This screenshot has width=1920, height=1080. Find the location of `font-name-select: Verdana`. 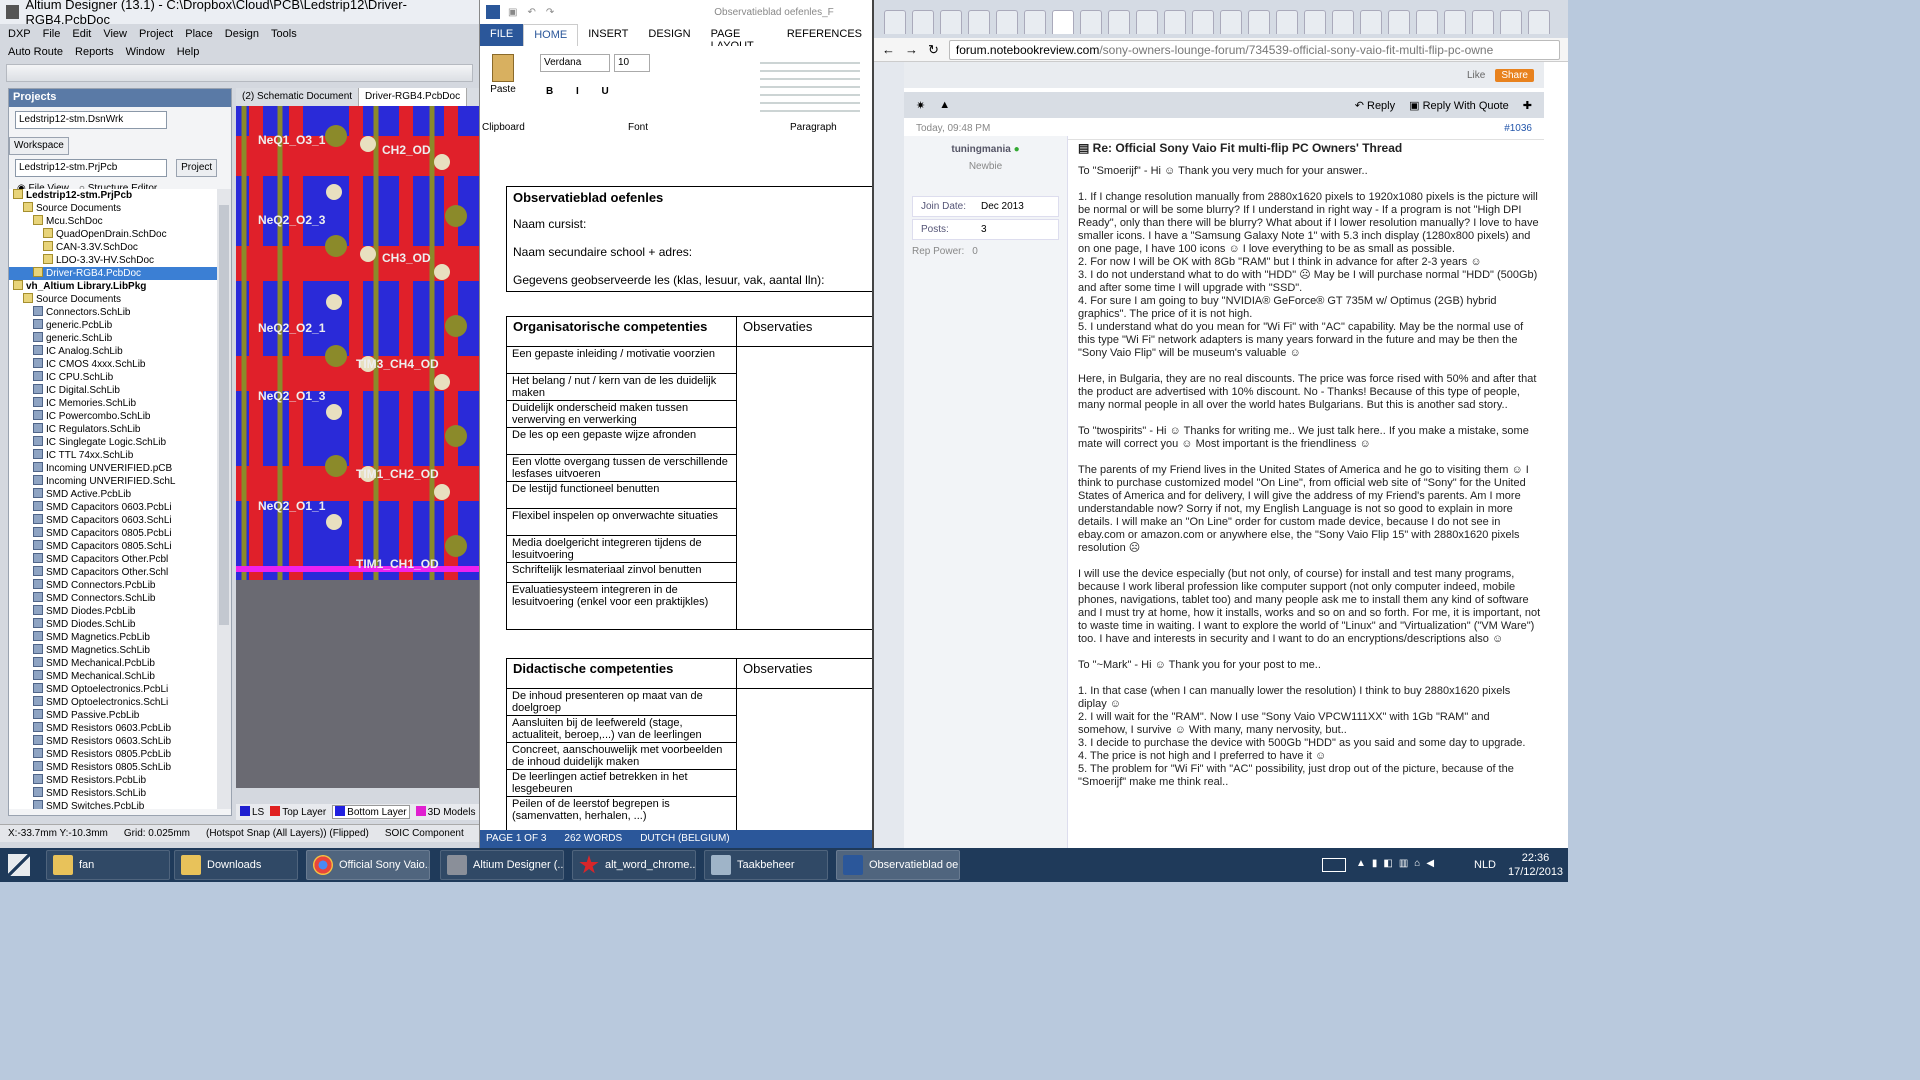

font-name-select: Verdana is located at coordinates (575, 63).